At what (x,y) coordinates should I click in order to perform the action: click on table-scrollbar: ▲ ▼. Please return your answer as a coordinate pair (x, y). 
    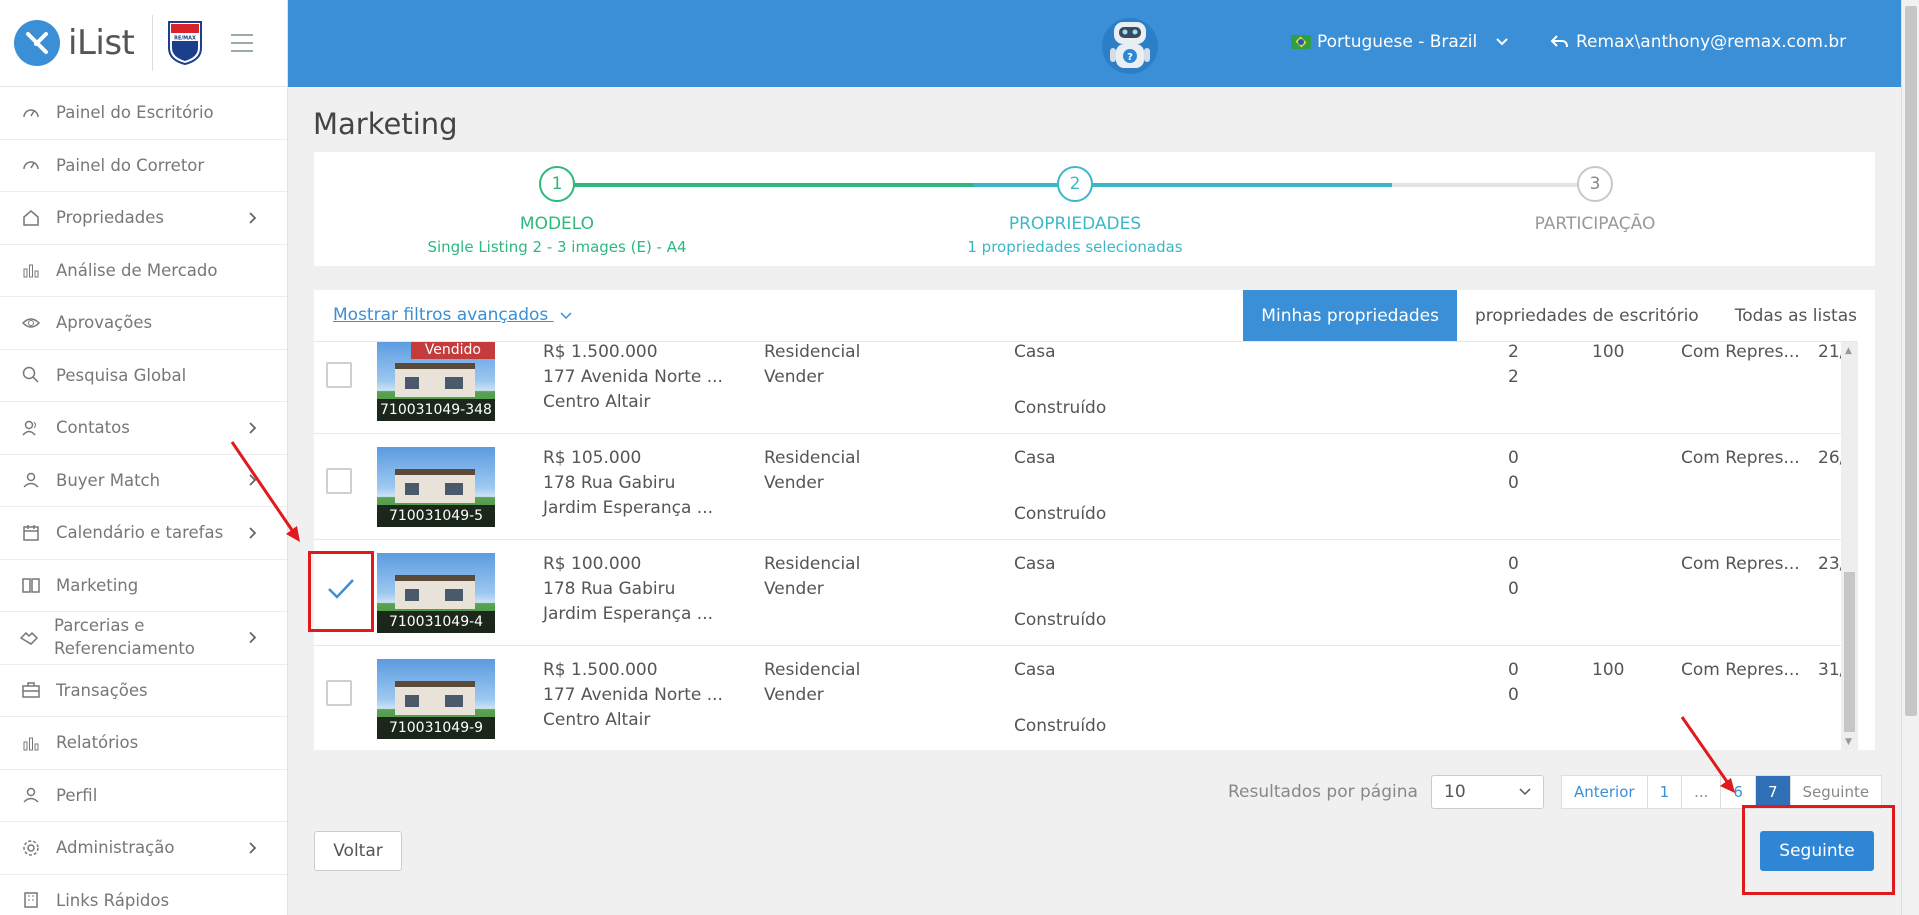
    Looking at the image, I should click on (1849, 546).